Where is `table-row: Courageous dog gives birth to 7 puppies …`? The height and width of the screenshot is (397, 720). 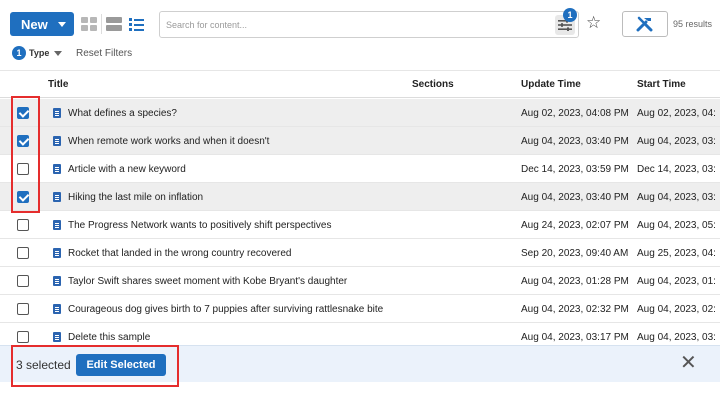
table-row: Courageous dog gives birth to 7 puppies … is located at coordinates (360, 309).